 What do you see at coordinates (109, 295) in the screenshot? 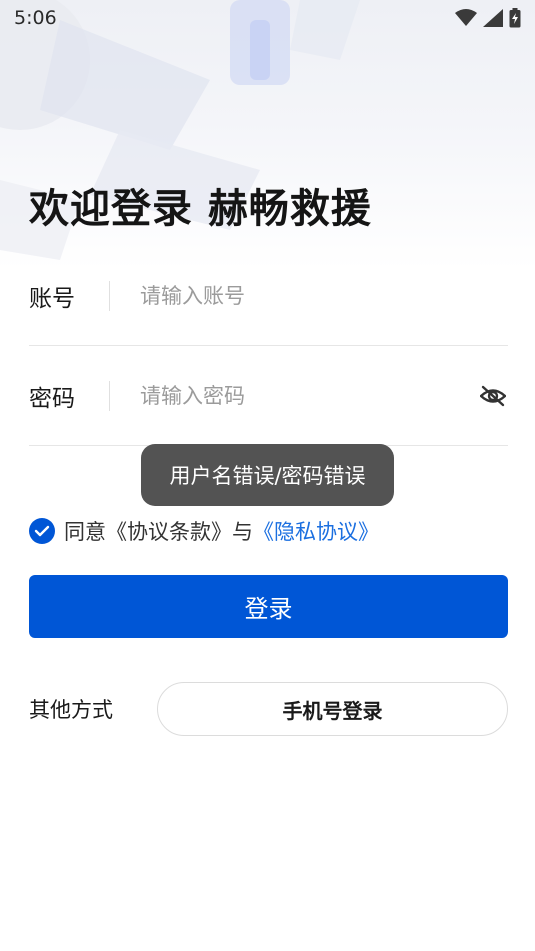
I see `account-divider` at bounding box center [109, 295].